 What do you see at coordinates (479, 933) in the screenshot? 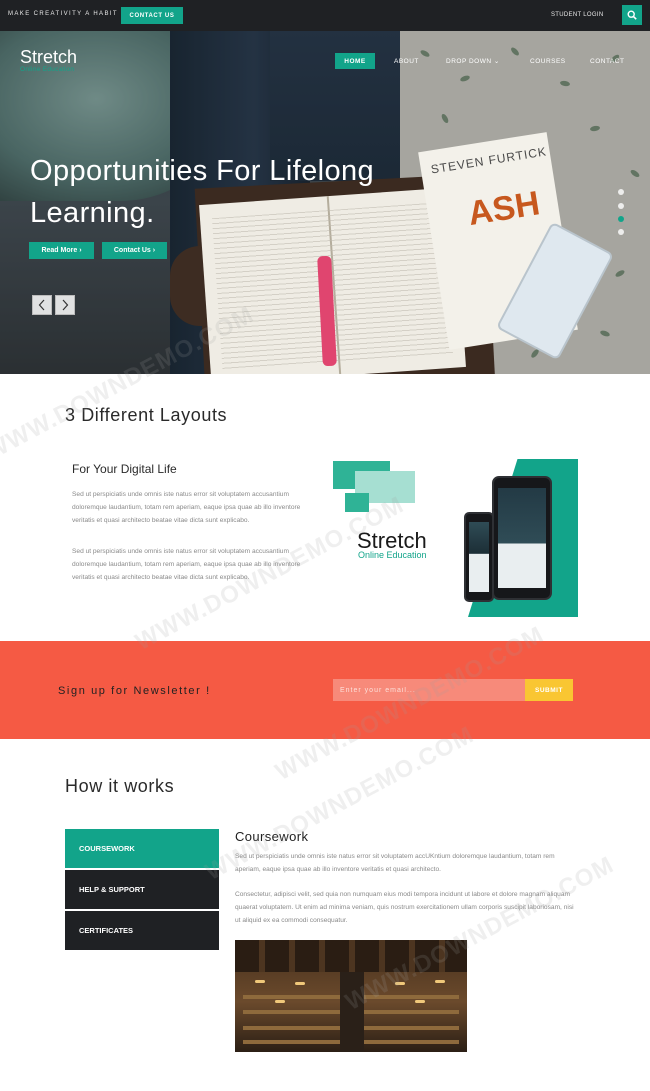
I see `watermark: WWW.DOWNDEMO.COM` at bounding box center [479, 933].